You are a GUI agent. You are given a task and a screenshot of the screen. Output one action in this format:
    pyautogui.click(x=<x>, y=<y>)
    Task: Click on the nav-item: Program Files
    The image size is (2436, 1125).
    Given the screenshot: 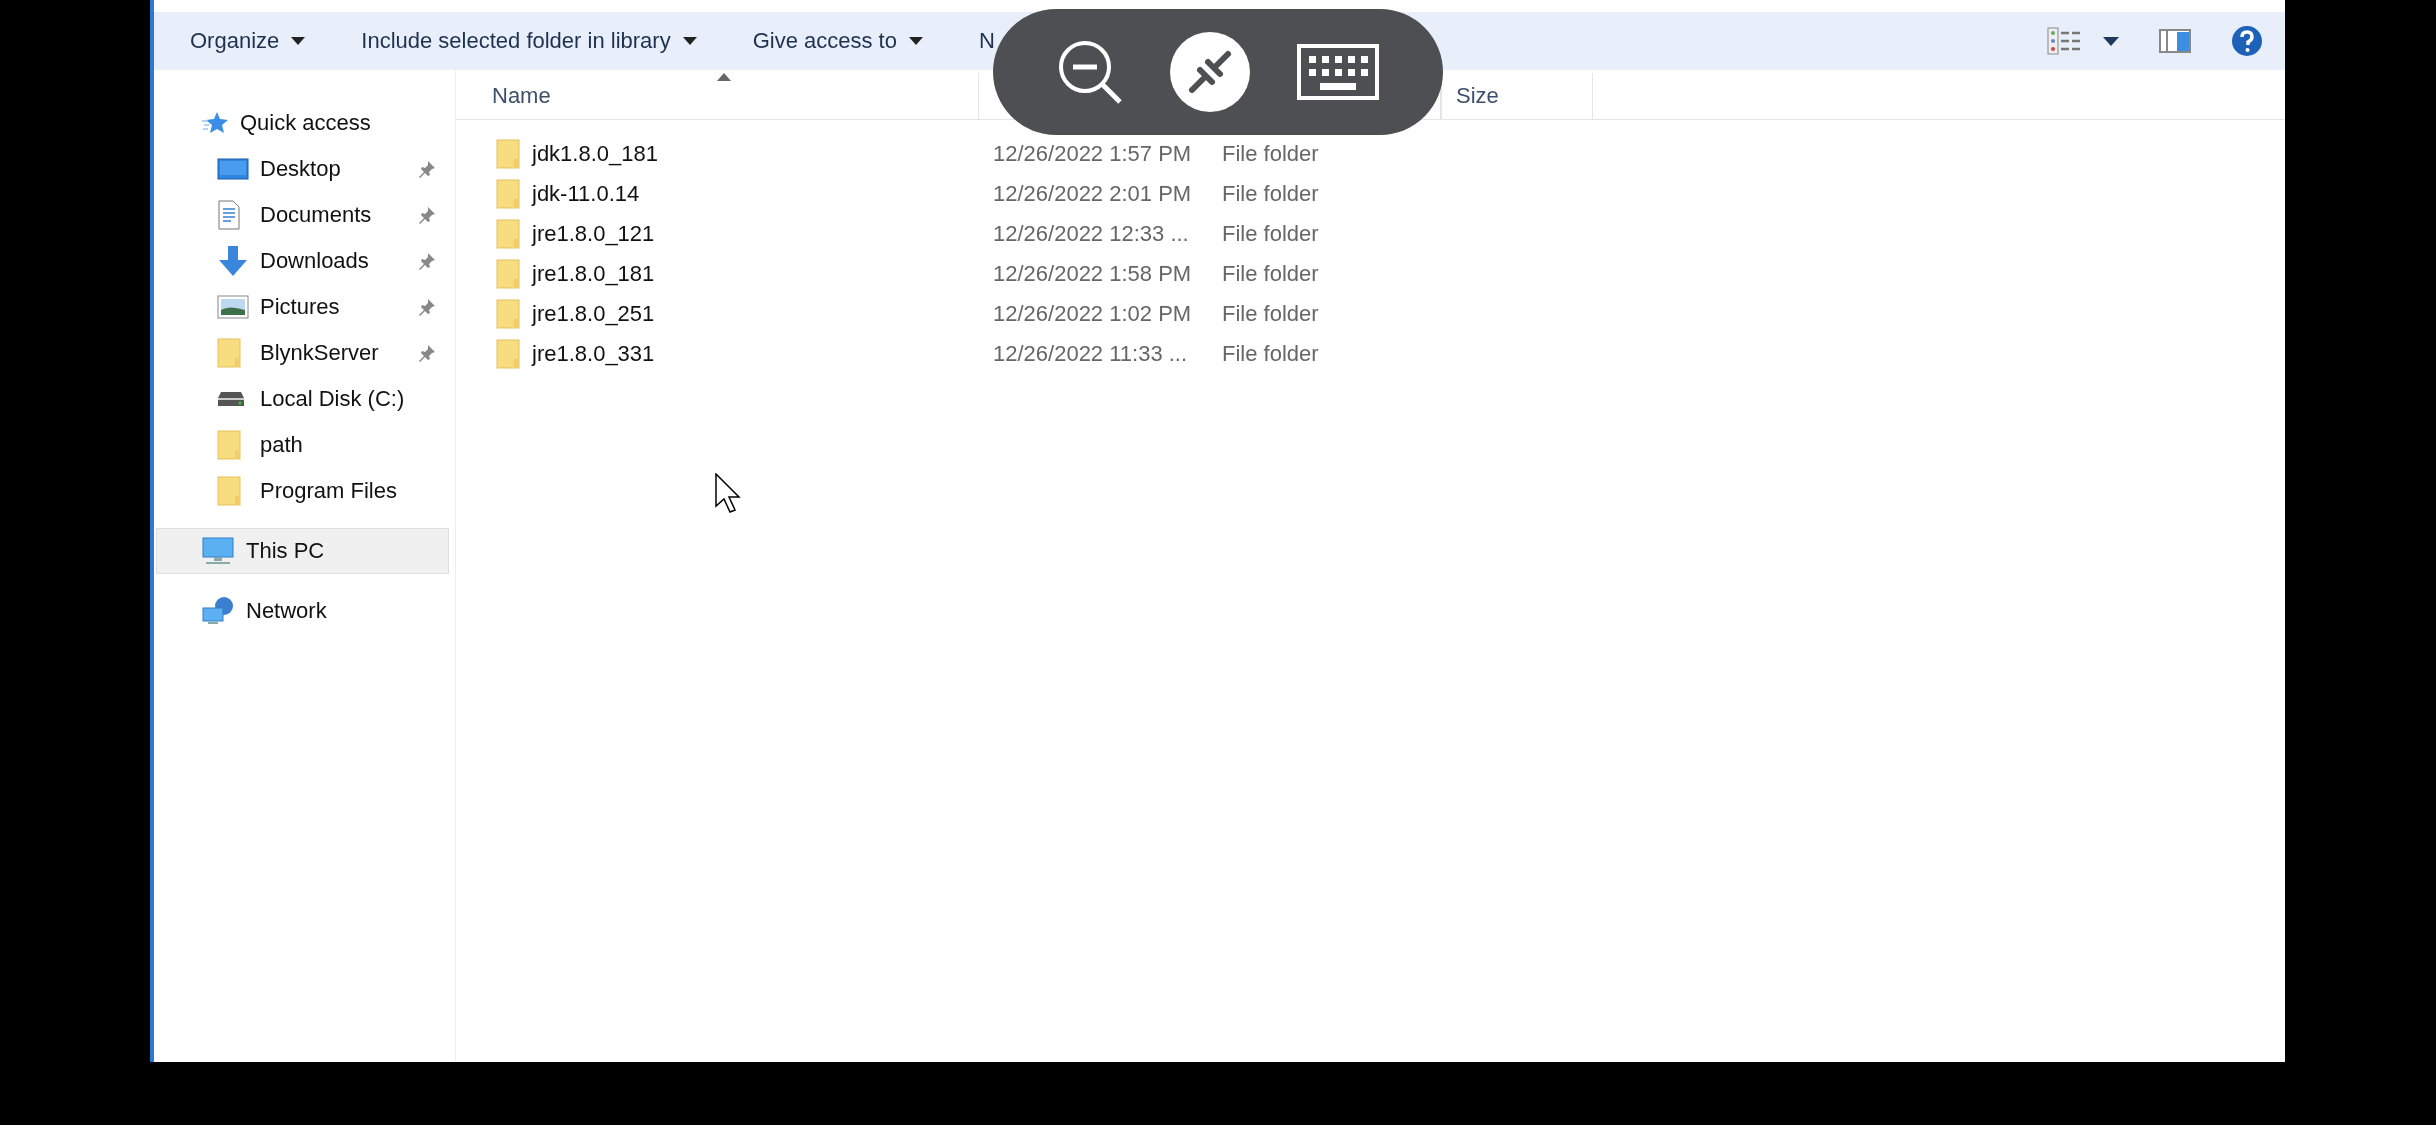 What is the action you would take?
    pyautogui.click(x=302, y=491)
    